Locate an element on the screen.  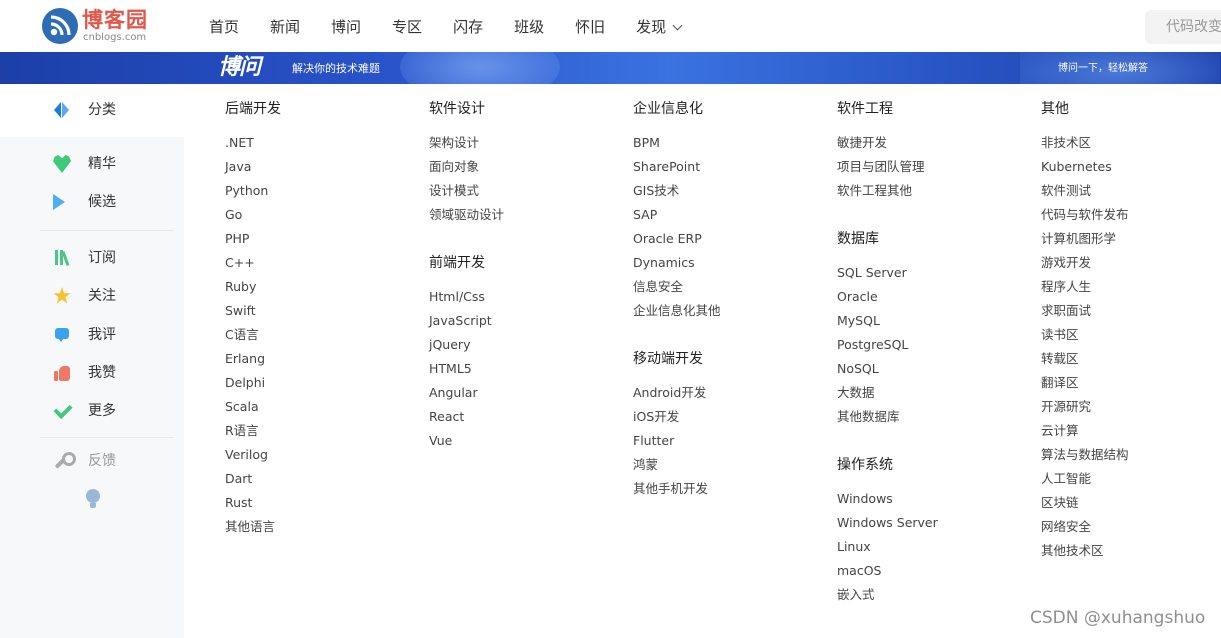
sidebar-item-label: 订阅 is located at coordinates (102, 258).